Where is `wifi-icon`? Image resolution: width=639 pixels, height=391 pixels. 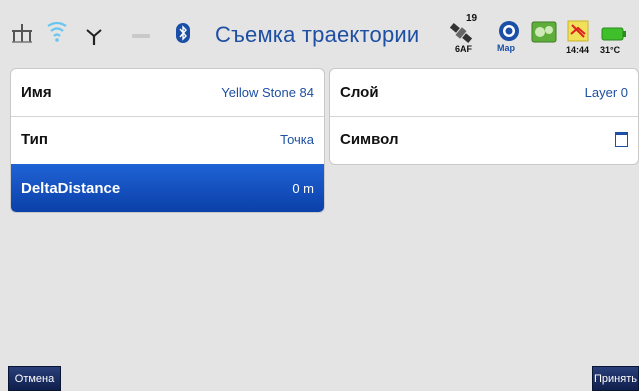
wifi-icon is located at coordinates (57, 32).